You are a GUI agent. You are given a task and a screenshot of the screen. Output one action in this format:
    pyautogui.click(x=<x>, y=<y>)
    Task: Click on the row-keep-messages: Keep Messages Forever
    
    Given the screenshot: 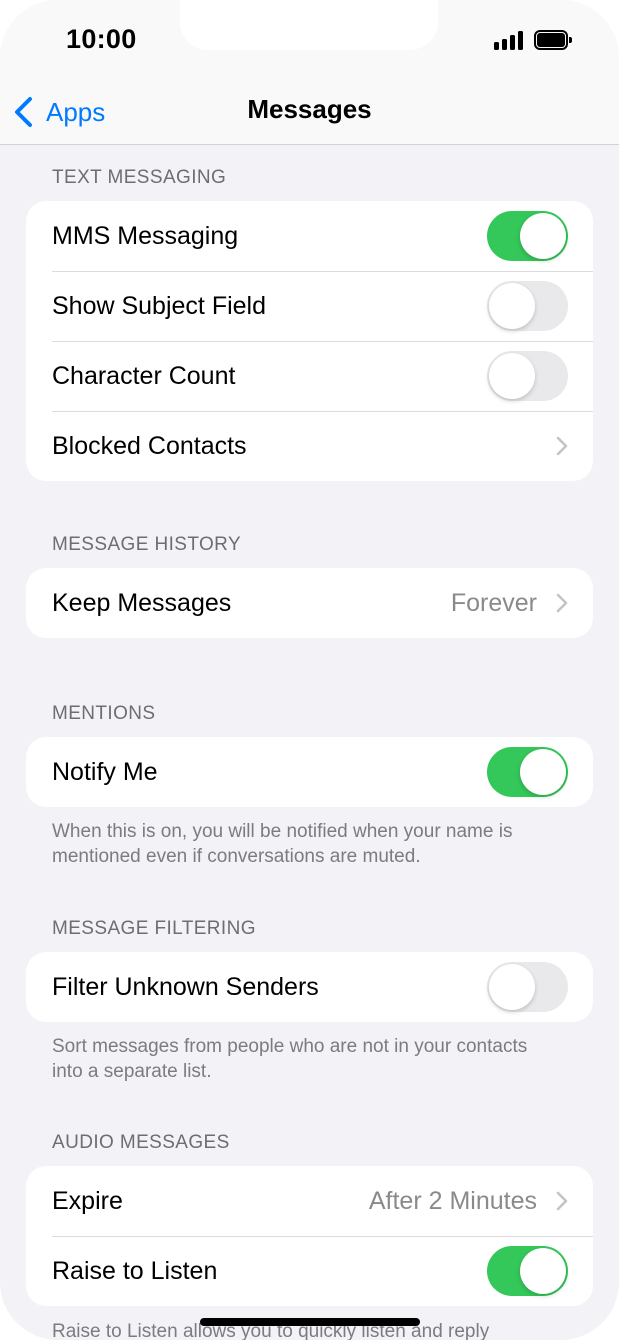 What is the action you would take?
    pyautogui.click(x=309, y=603)
    